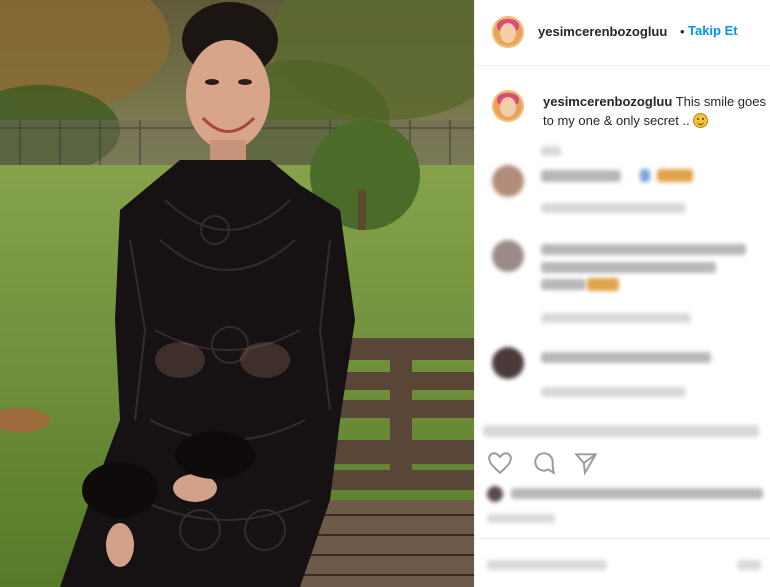 This screenshot has width=770, height=587. Describe the element at coordinates (508, 106) in the screenshot. I see `caption-avatar` at that location.